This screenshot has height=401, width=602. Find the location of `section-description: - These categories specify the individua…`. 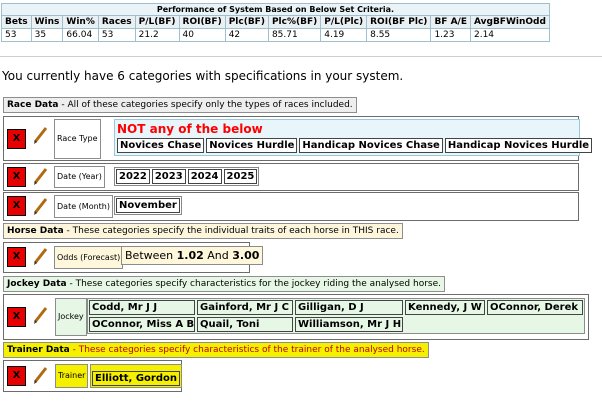

section-description: - These categories specify the individua… is located at coordinates (231, 231).